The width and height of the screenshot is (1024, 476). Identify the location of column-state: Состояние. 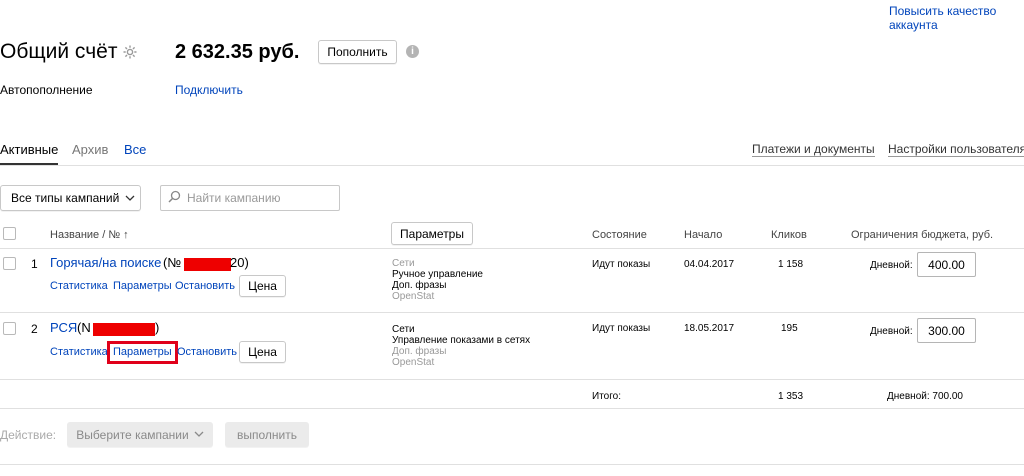
(619, 235).